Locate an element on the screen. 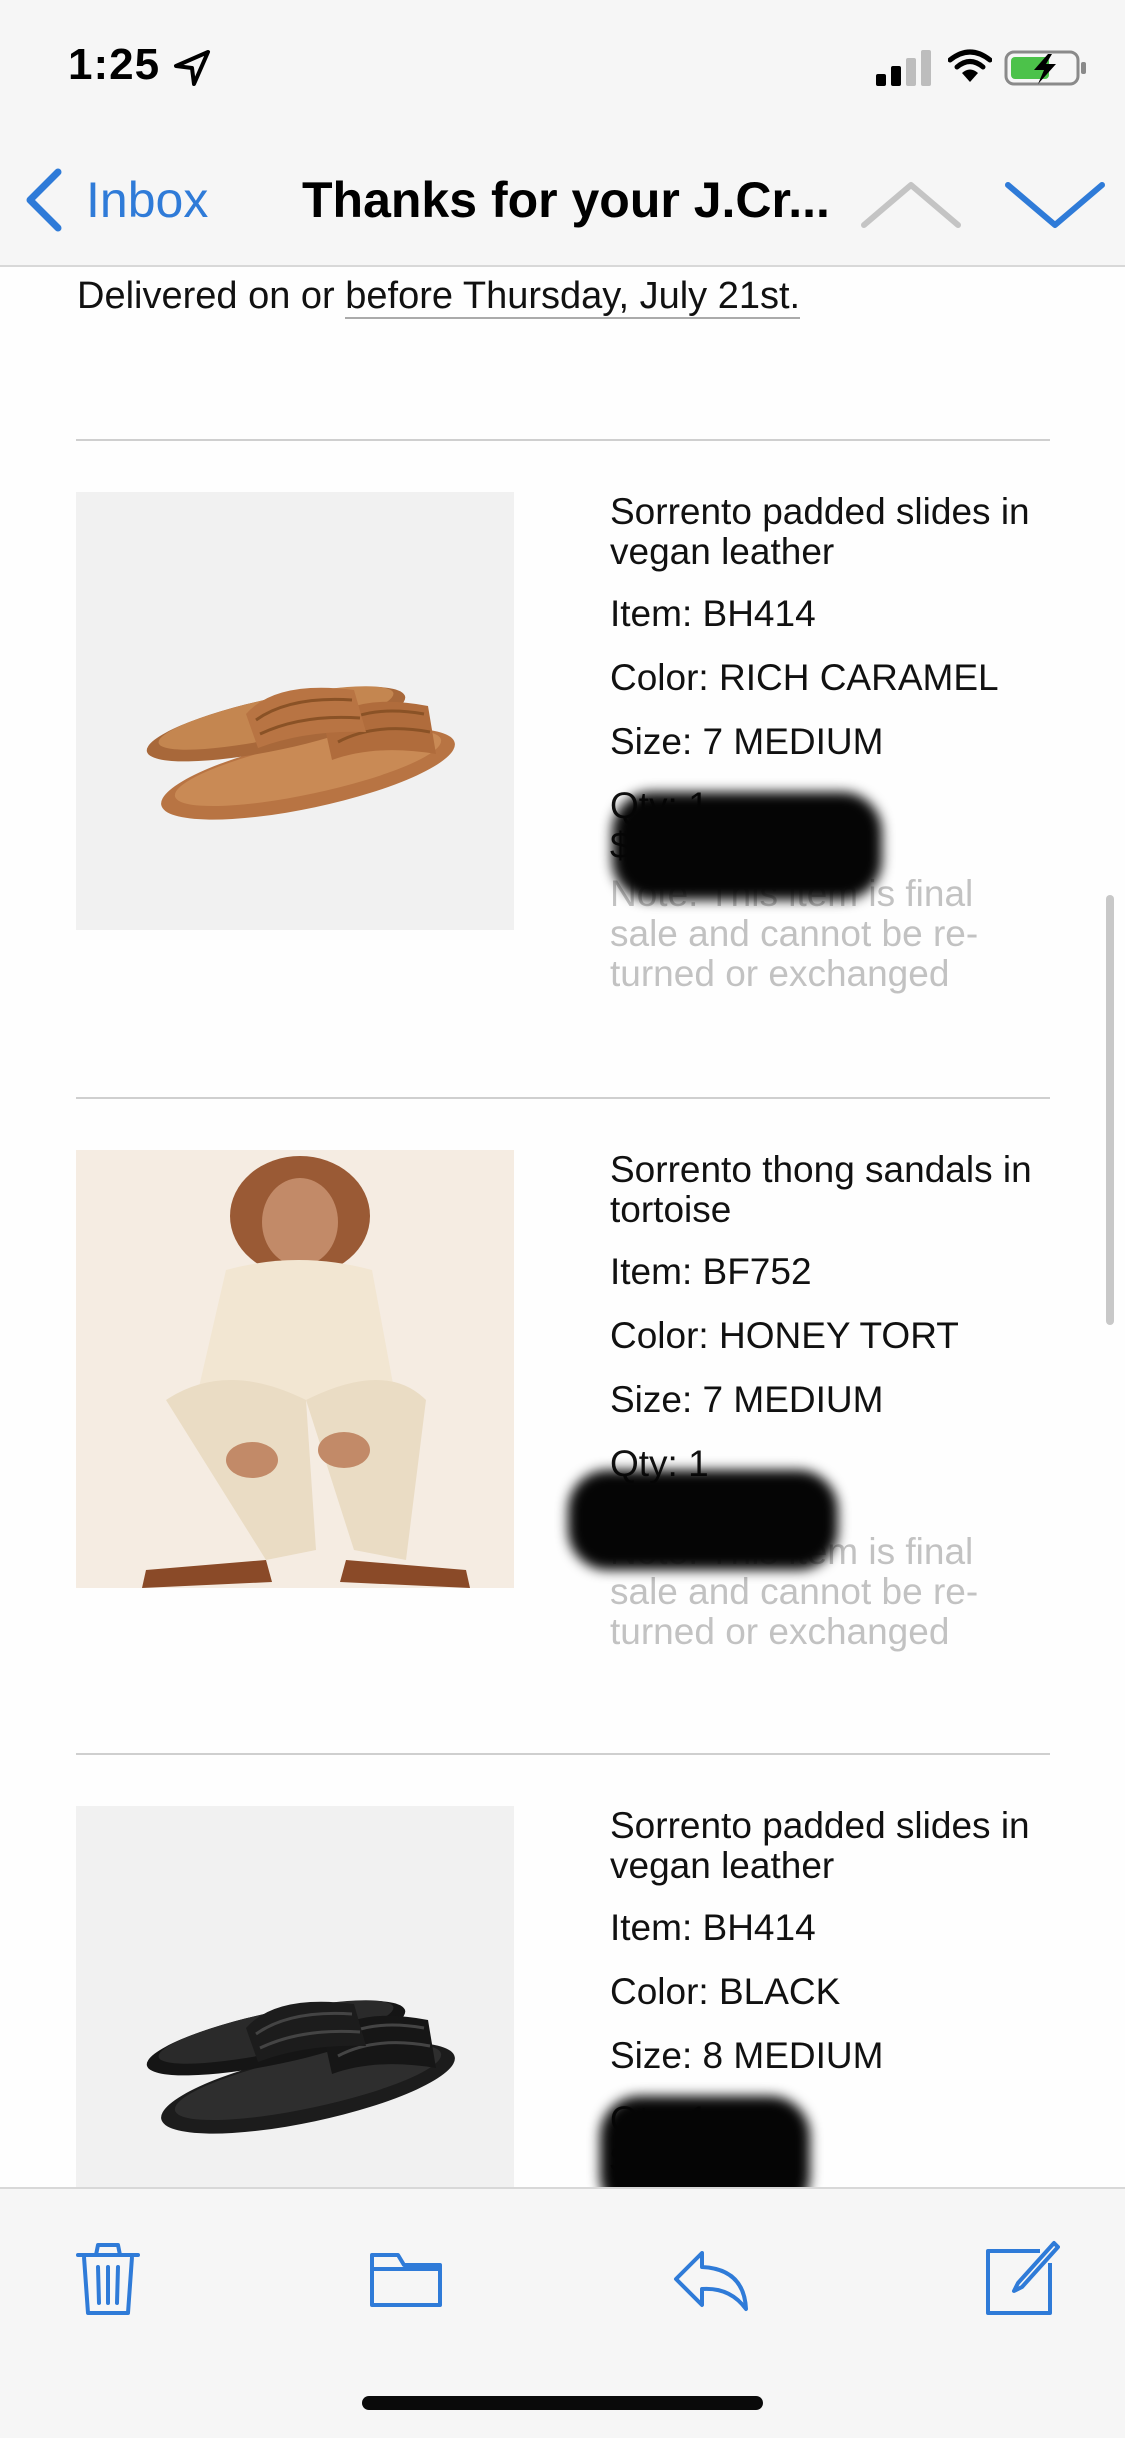 Image resolution: width=1125 pixels, height=2438 pixels. item-color: Color: BLACK is located at coordinates (725, 1991).